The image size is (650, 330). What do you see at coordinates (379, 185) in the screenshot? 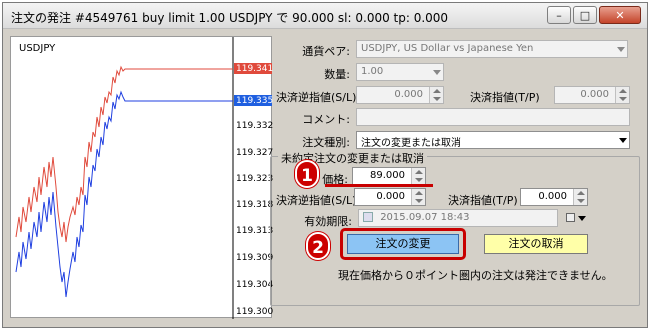
I see `price-highlight-underline` at bounding box center [379, 185].